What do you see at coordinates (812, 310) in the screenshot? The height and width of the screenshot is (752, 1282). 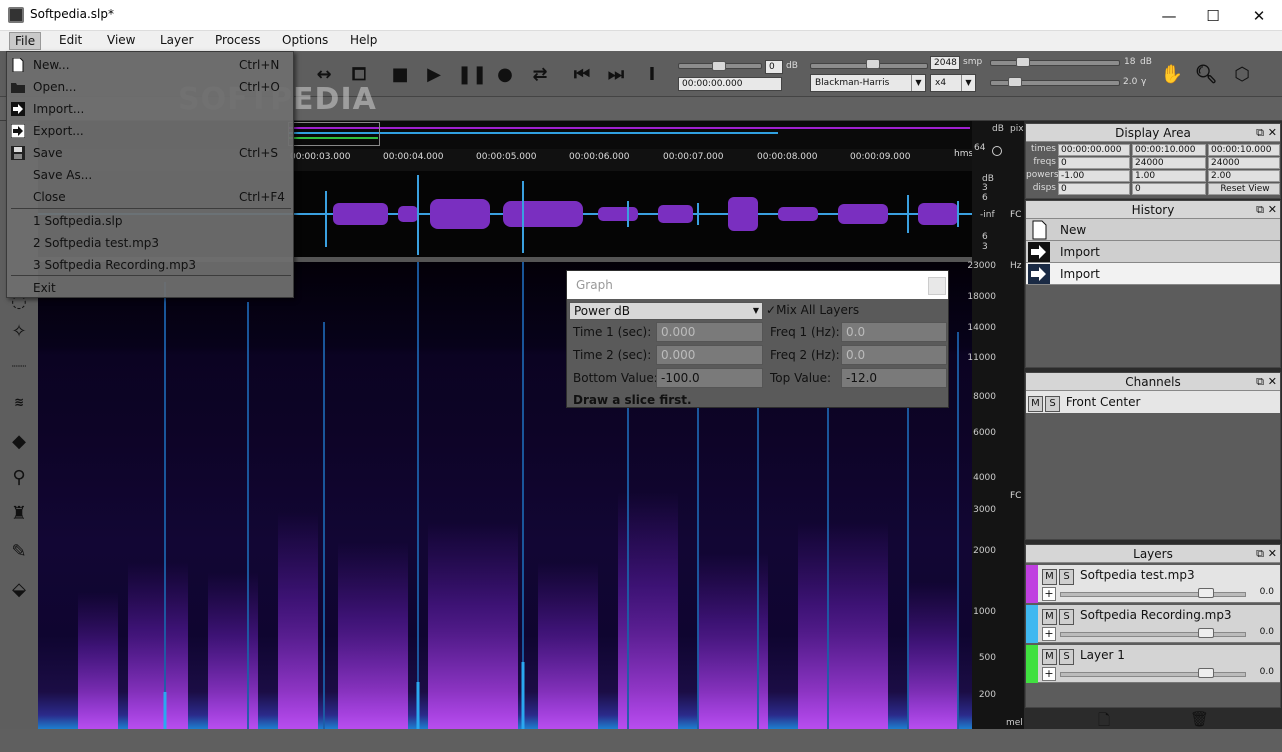 I see `mix-all-checkbox: ✓Mix All Layers` at bounding box center [812, 310].